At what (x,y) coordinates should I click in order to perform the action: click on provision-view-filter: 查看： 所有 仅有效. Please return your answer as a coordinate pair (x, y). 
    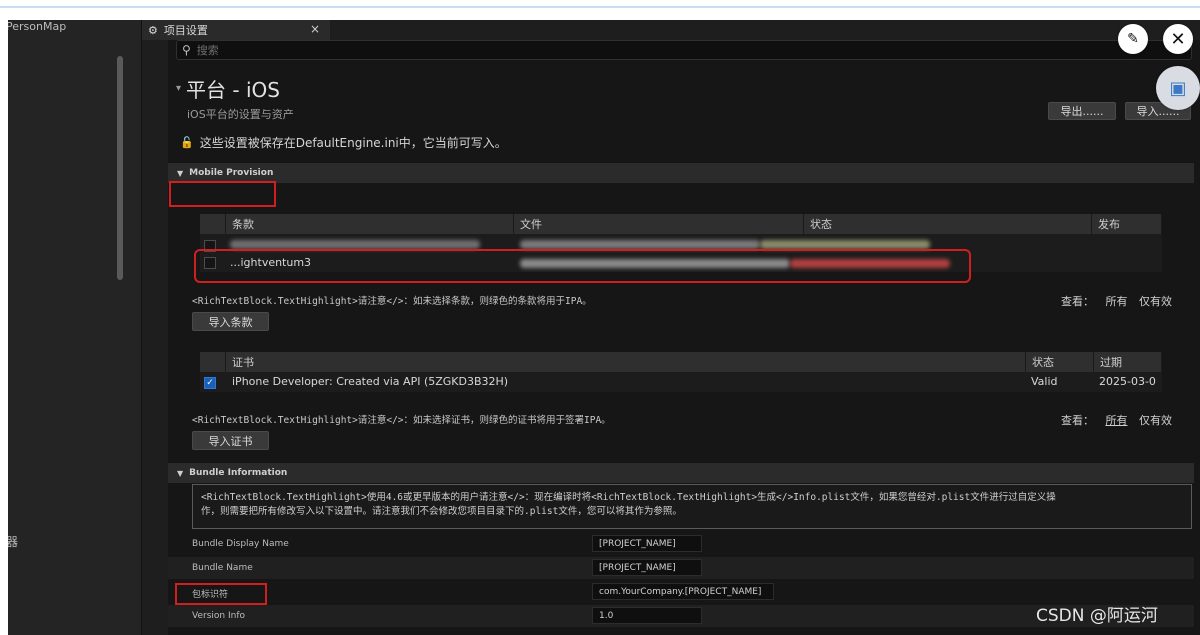
    Looking at the image, I should click on (1116, 301).